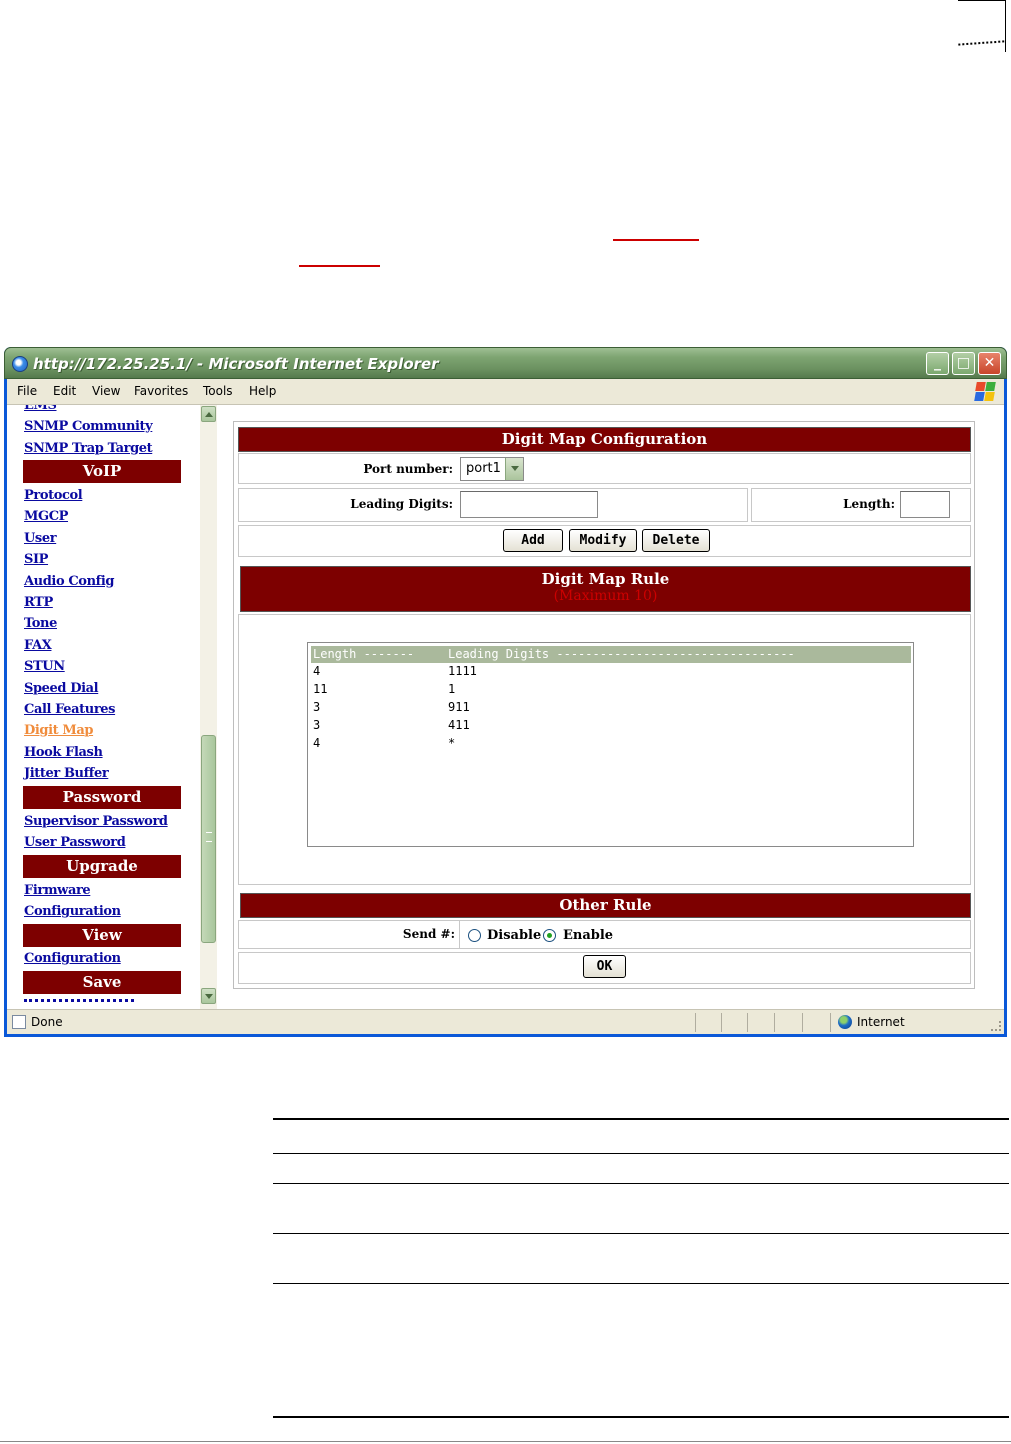 This screenshot has height=1444, width=1011. I want to click on sidebar-item-mgcp: MGCP, so click(46, 516).